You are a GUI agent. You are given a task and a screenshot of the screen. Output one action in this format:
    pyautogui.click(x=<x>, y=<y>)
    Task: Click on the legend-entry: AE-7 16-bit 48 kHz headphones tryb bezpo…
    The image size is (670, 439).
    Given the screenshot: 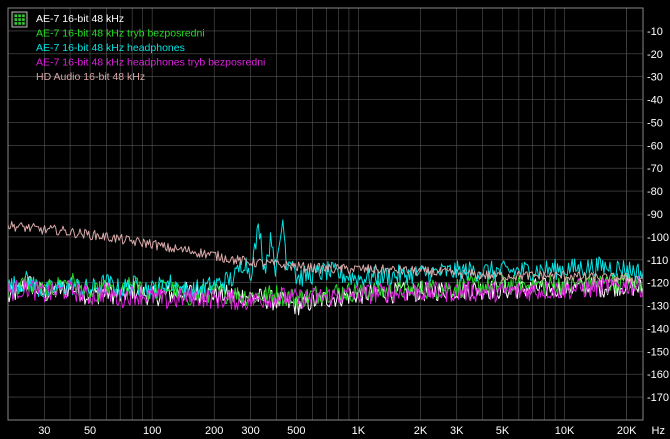 What is the action you would take?
    pyautogui.click(x=150, y=63)
    